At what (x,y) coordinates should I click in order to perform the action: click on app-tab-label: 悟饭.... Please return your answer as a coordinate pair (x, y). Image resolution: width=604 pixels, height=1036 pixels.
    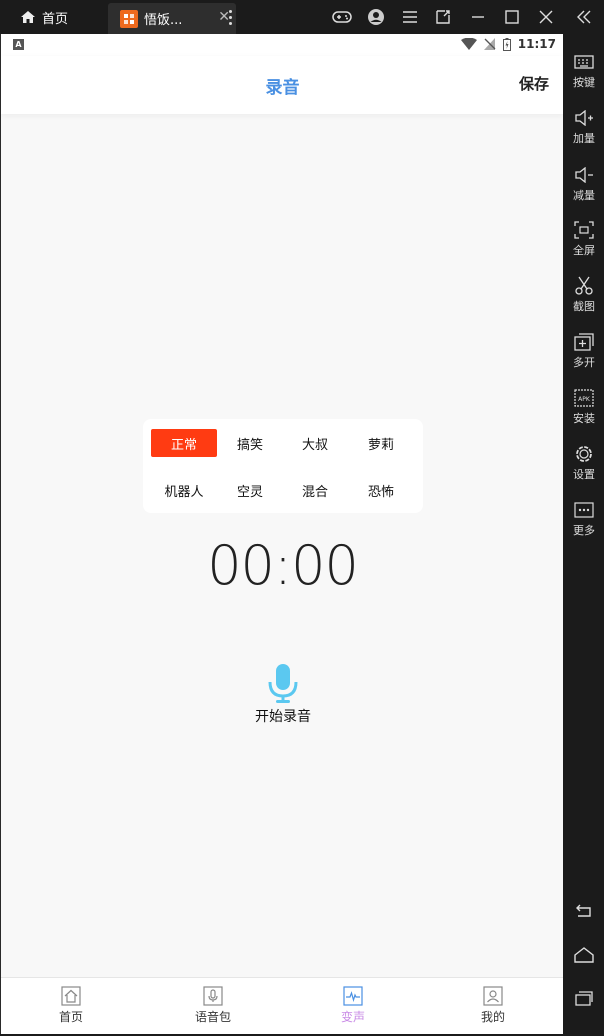
    Looking at the image, I should click on (163, 20).